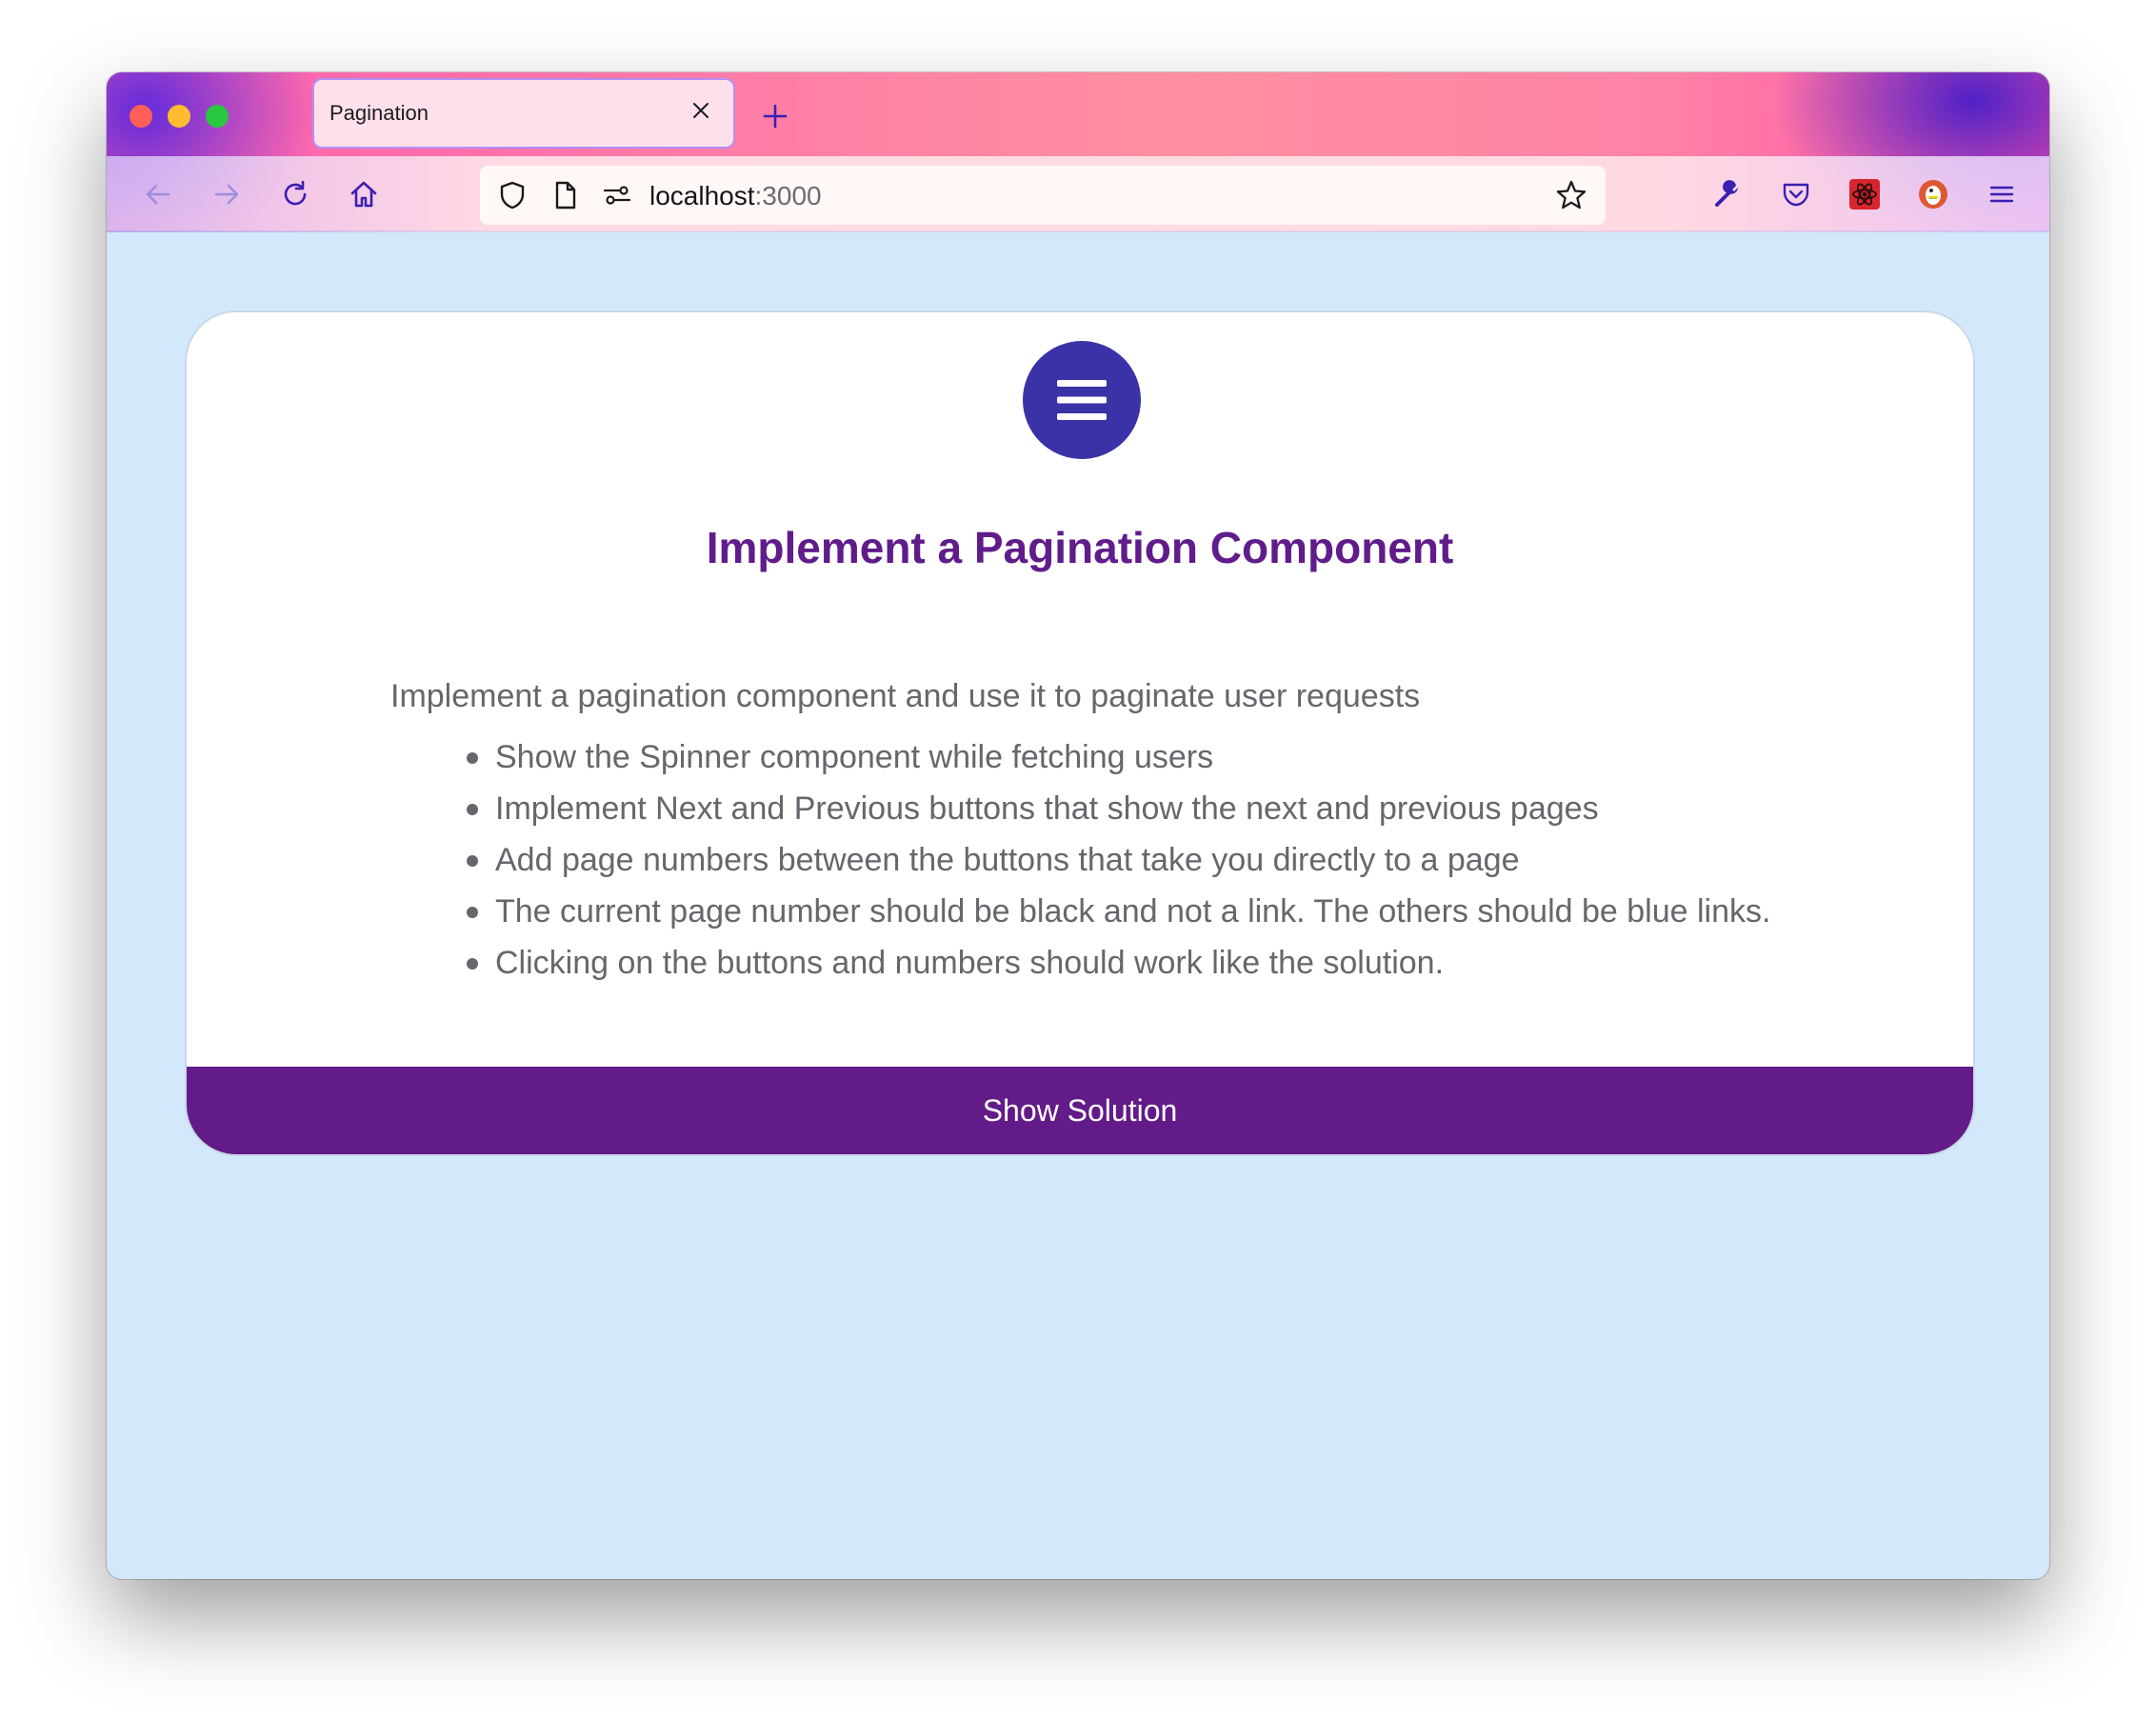  I want to click on zoom-window-button, so click(217, 116).